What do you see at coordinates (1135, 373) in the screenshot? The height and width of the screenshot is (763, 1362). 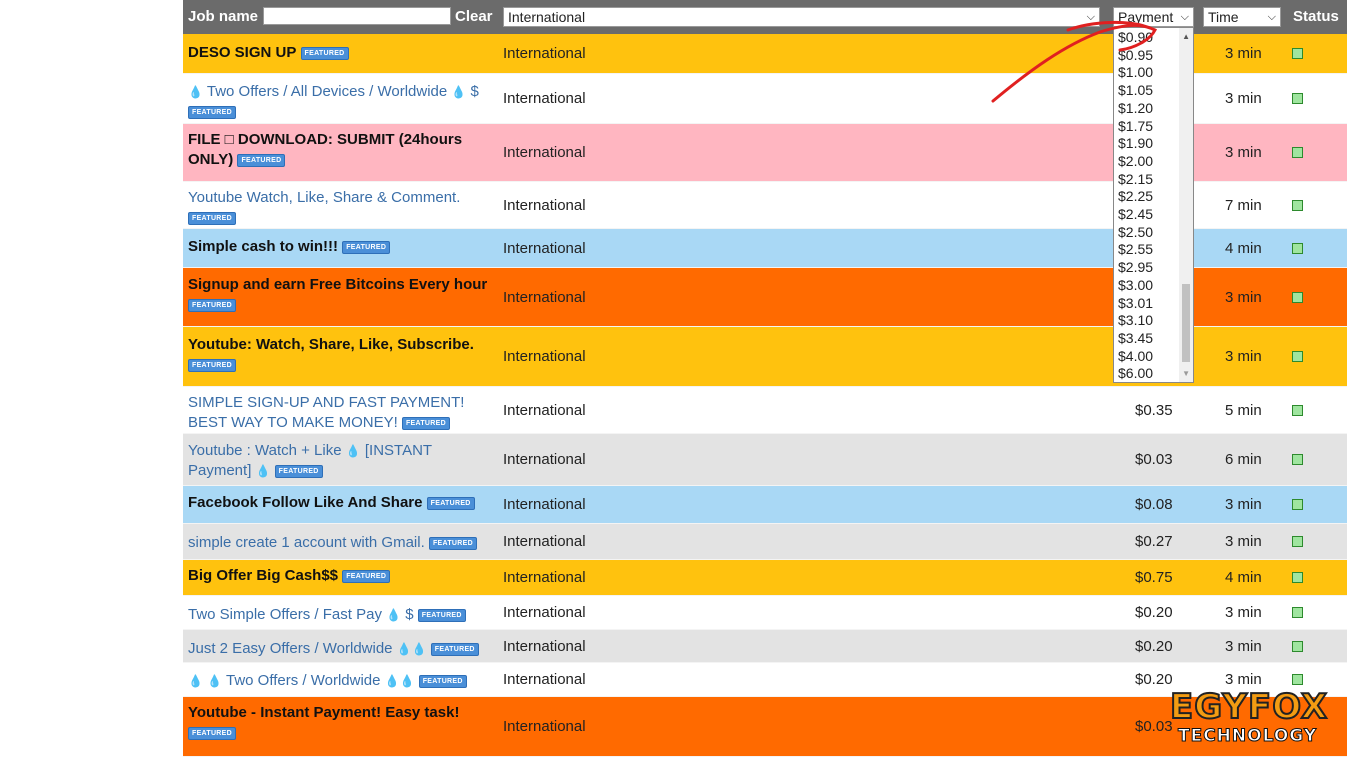 I see `payment-option: $6.00` at bounding box center [1135, 373].